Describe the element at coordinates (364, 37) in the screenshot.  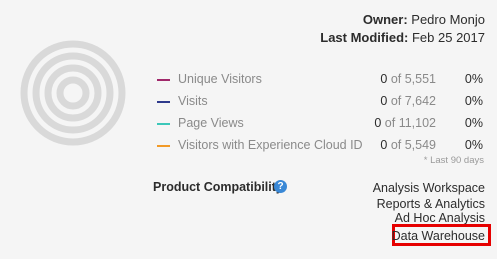
I see `last-modified-label: Last Modified:` at that location.